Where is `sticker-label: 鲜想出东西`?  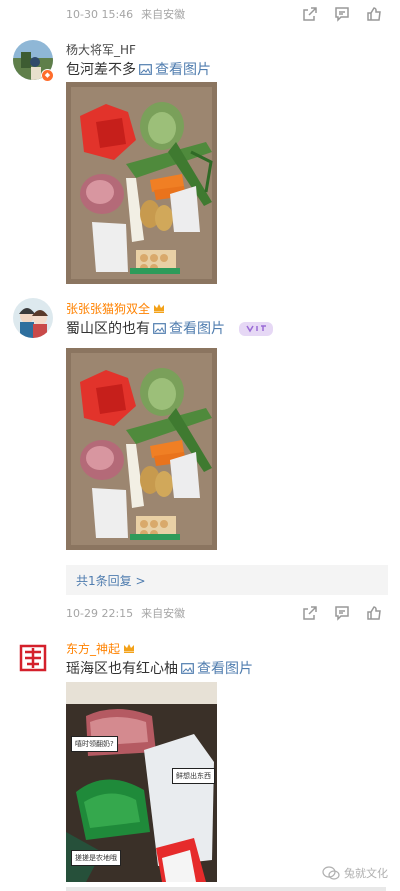
sticker-label: 鲜想出东西 is located at coordinates (193, 776).